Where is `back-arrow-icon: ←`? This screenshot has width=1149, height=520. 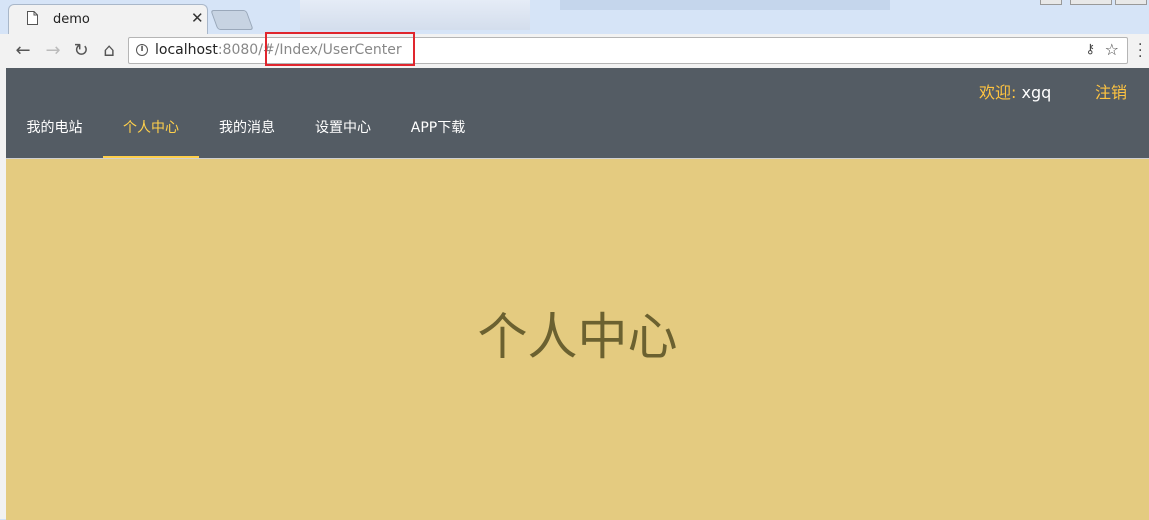
back-arrow-icon: ← is located at coordinates (23, 51).